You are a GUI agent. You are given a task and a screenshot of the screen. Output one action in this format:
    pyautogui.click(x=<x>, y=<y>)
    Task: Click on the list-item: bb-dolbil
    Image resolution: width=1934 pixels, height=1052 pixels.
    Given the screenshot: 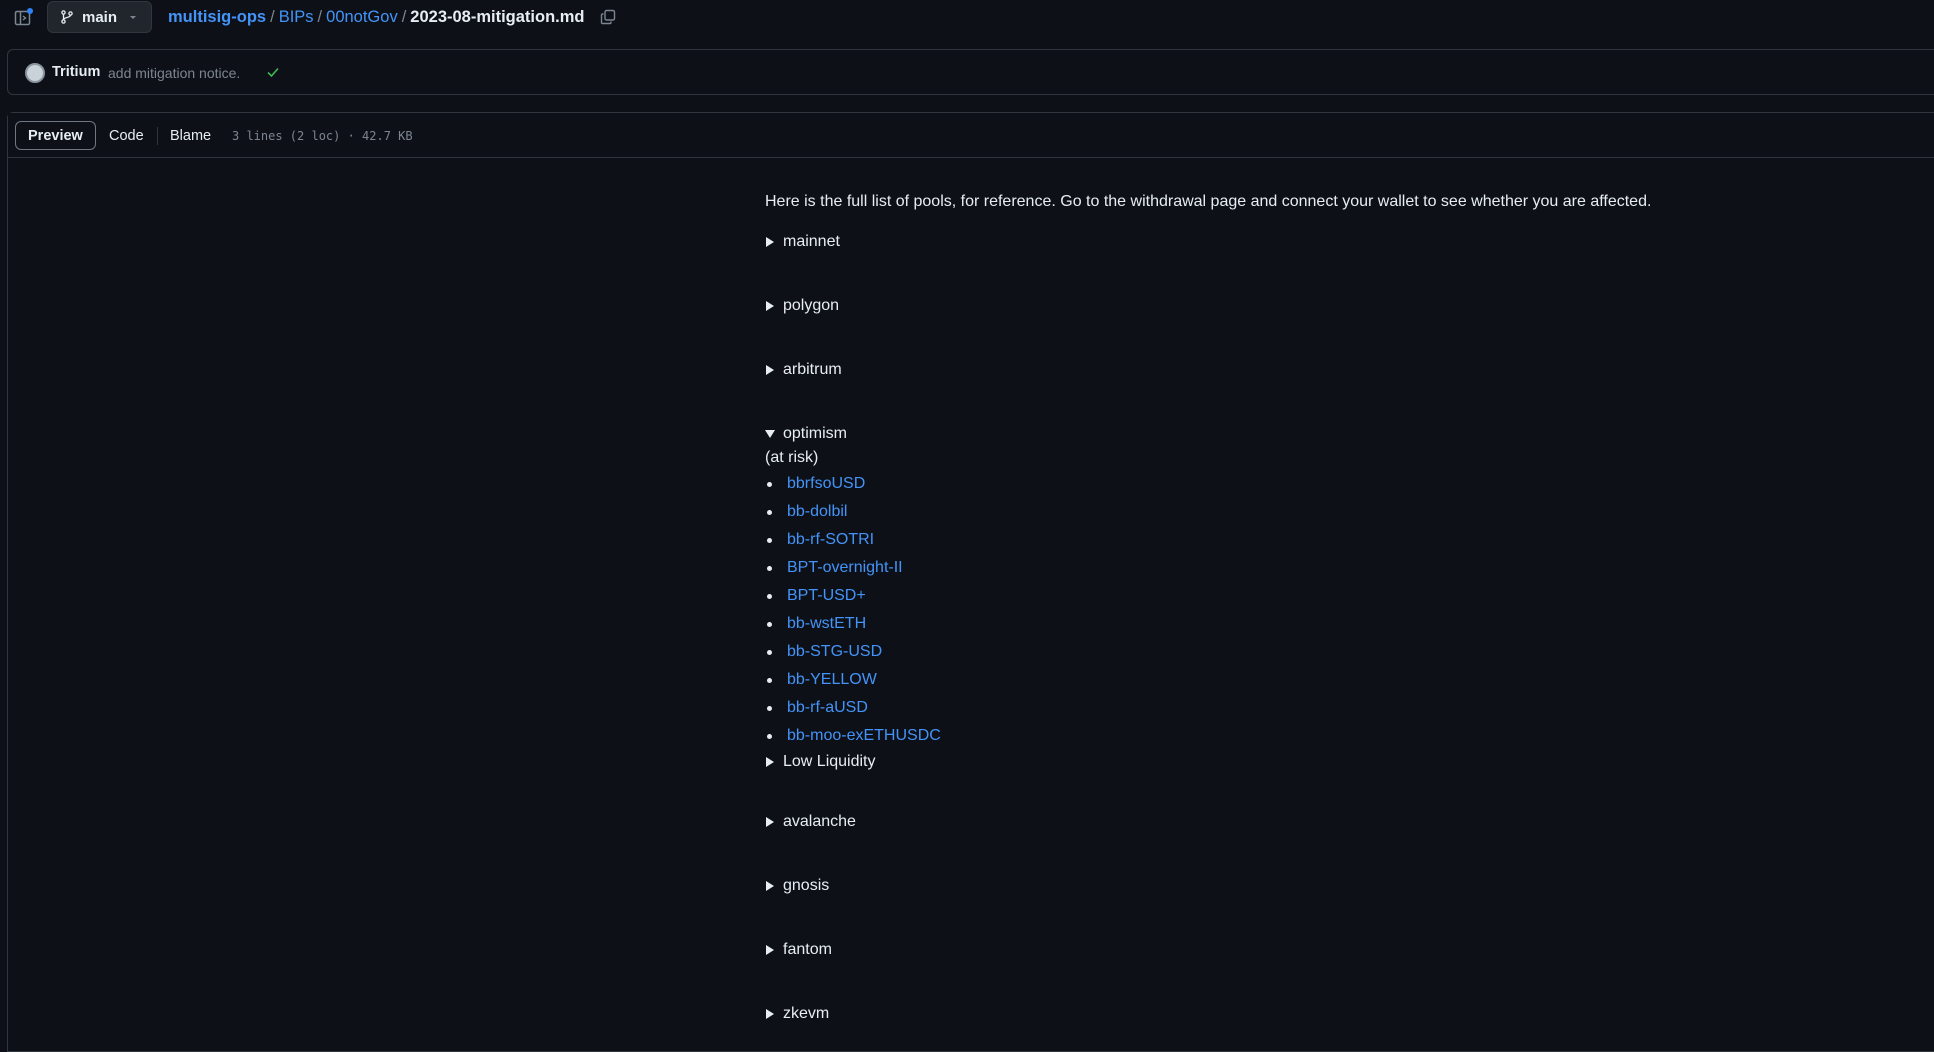 What is the action you would take?
    pyautogui.click(x=853, y=512)
    